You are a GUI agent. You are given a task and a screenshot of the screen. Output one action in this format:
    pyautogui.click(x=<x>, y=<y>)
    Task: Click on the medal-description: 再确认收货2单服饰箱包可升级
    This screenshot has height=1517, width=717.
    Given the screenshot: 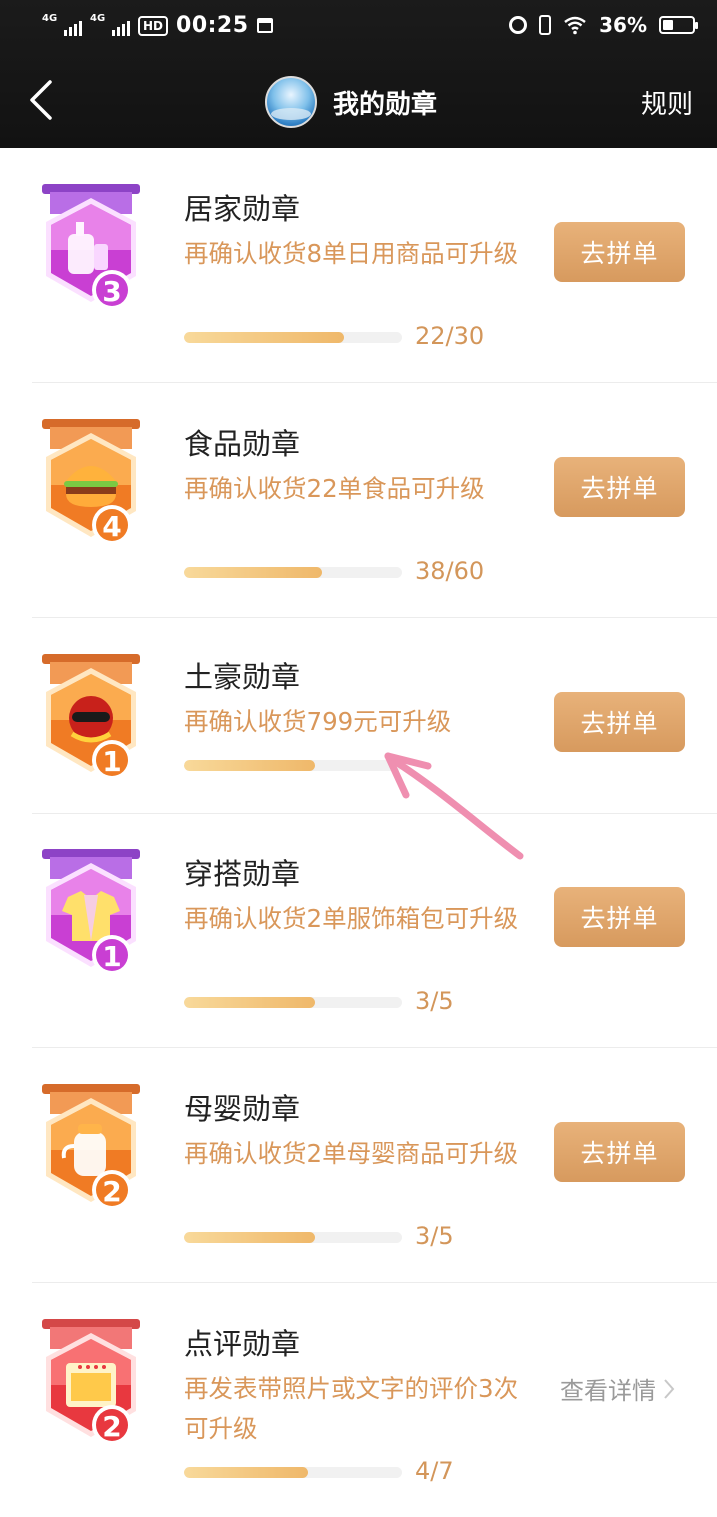 What is the action you would take?
    pyautogui.click(x=351, y=918)
    